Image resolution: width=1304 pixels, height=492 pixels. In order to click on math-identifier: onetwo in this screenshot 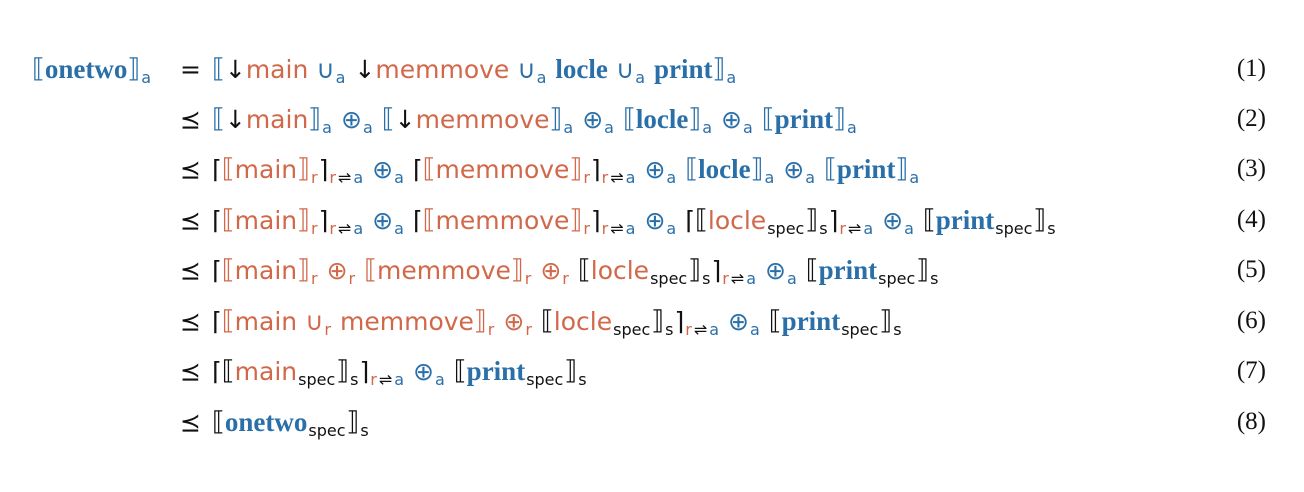, I will do `click(266, 421)`.